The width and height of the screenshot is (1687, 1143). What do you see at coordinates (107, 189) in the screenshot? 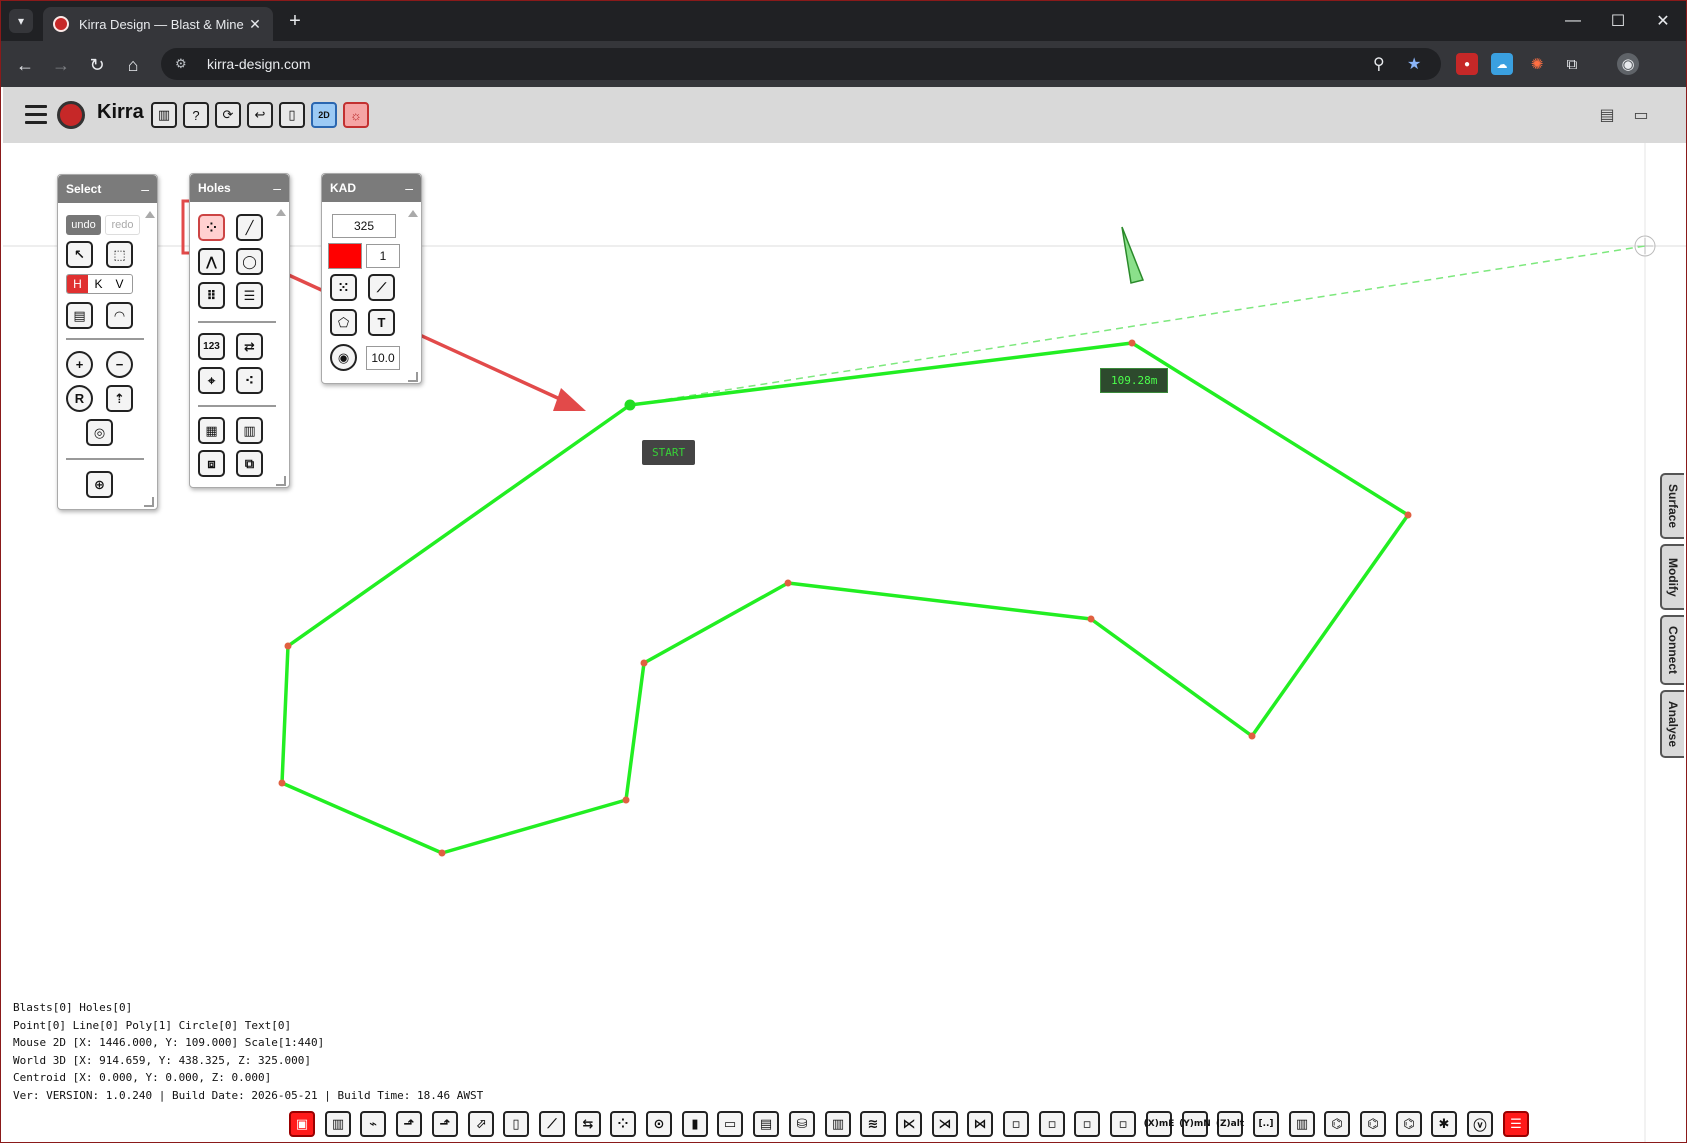
I see `select-panel-header: Select –` at bounding box center [107, 189].